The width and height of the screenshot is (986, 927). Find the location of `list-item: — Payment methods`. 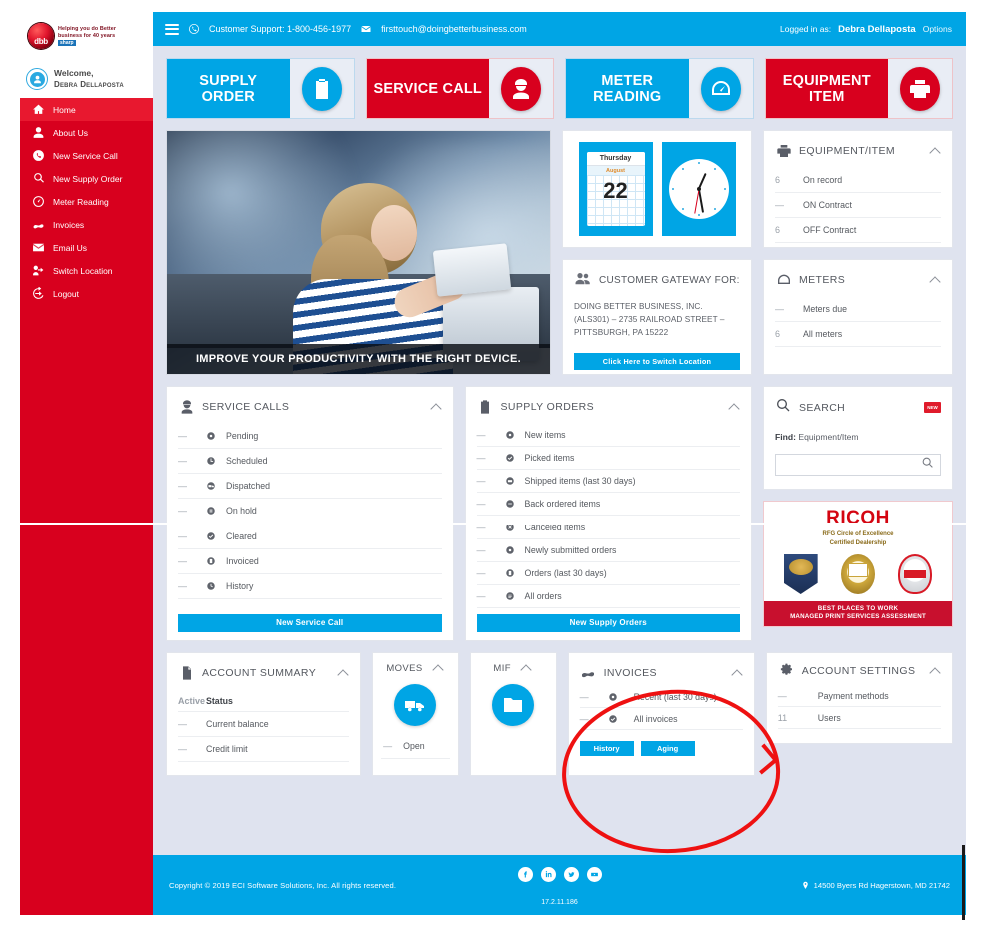

list-item: — Payment methods is located at coordinates (859, 696).